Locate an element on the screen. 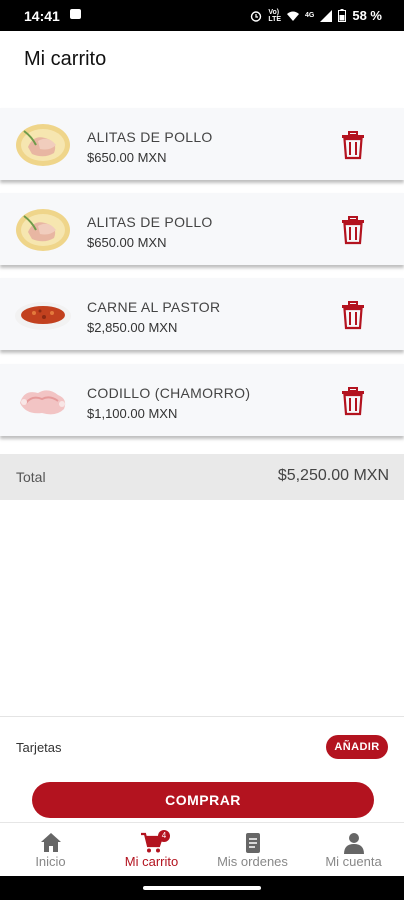  home-icon is located at coordinates (50, 842).